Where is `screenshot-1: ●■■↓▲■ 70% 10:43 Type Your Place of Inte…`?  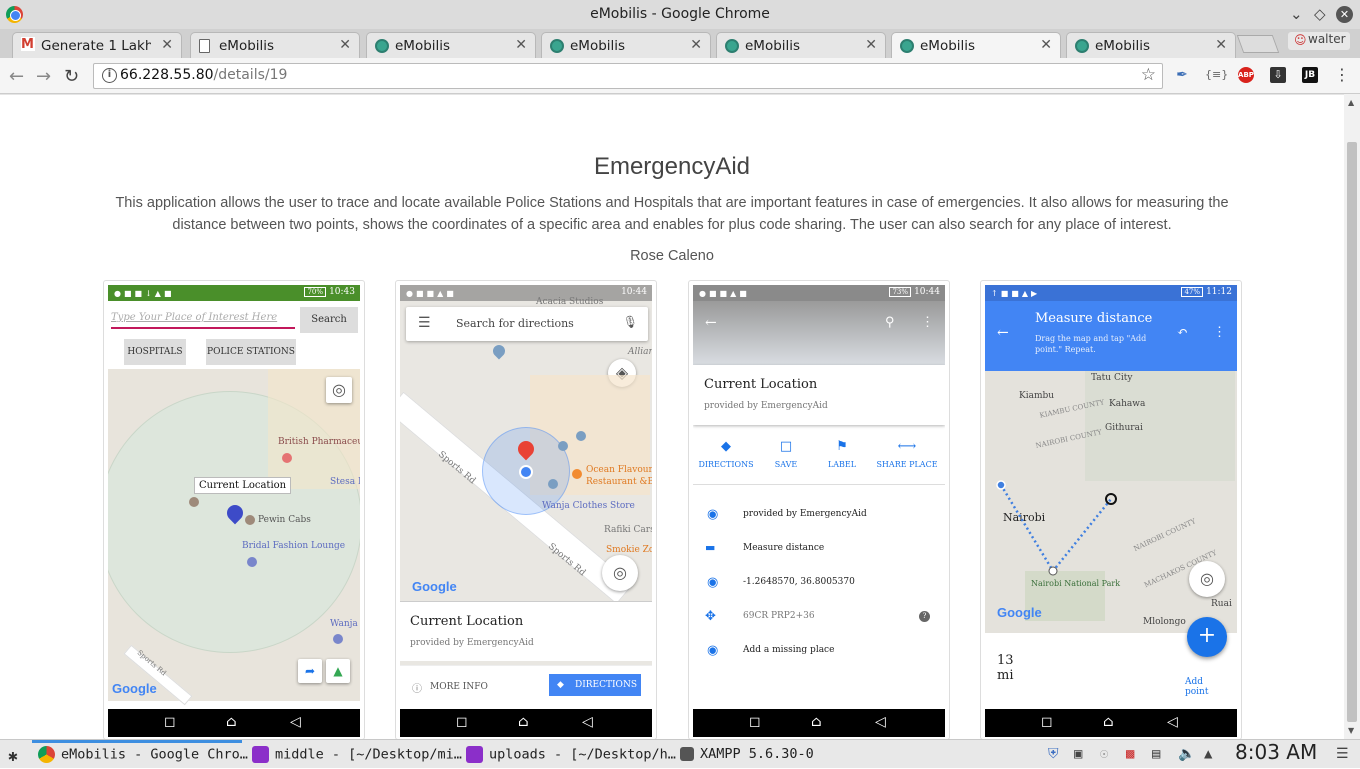 screenshot-1: ●■■↓▲■ 70% 10:43 Type Your Place of Inte… is located at coordinates (234, 510).